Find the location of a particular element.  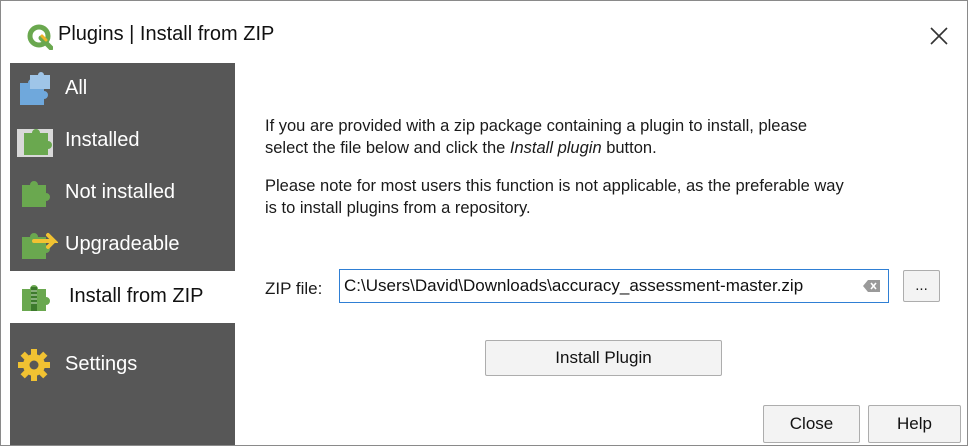

sidebar-item-install-from-zip: Install from ZIP is located at coordinates (122, 297).